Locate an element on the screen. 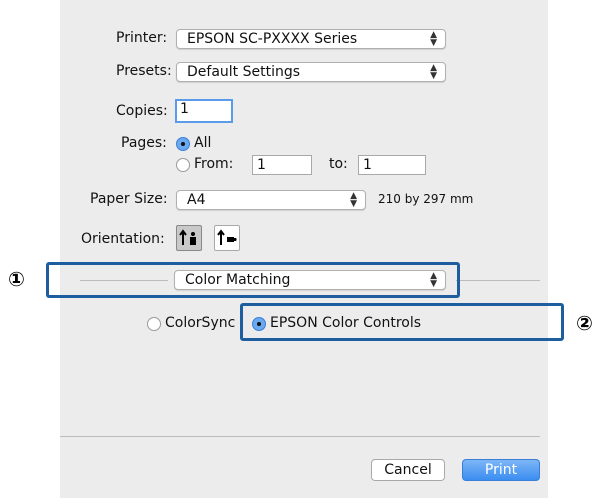 Image resolution: width=608 pixels, height=498 pixels. portrait-orientation-button is located at coordinates (189, 238).